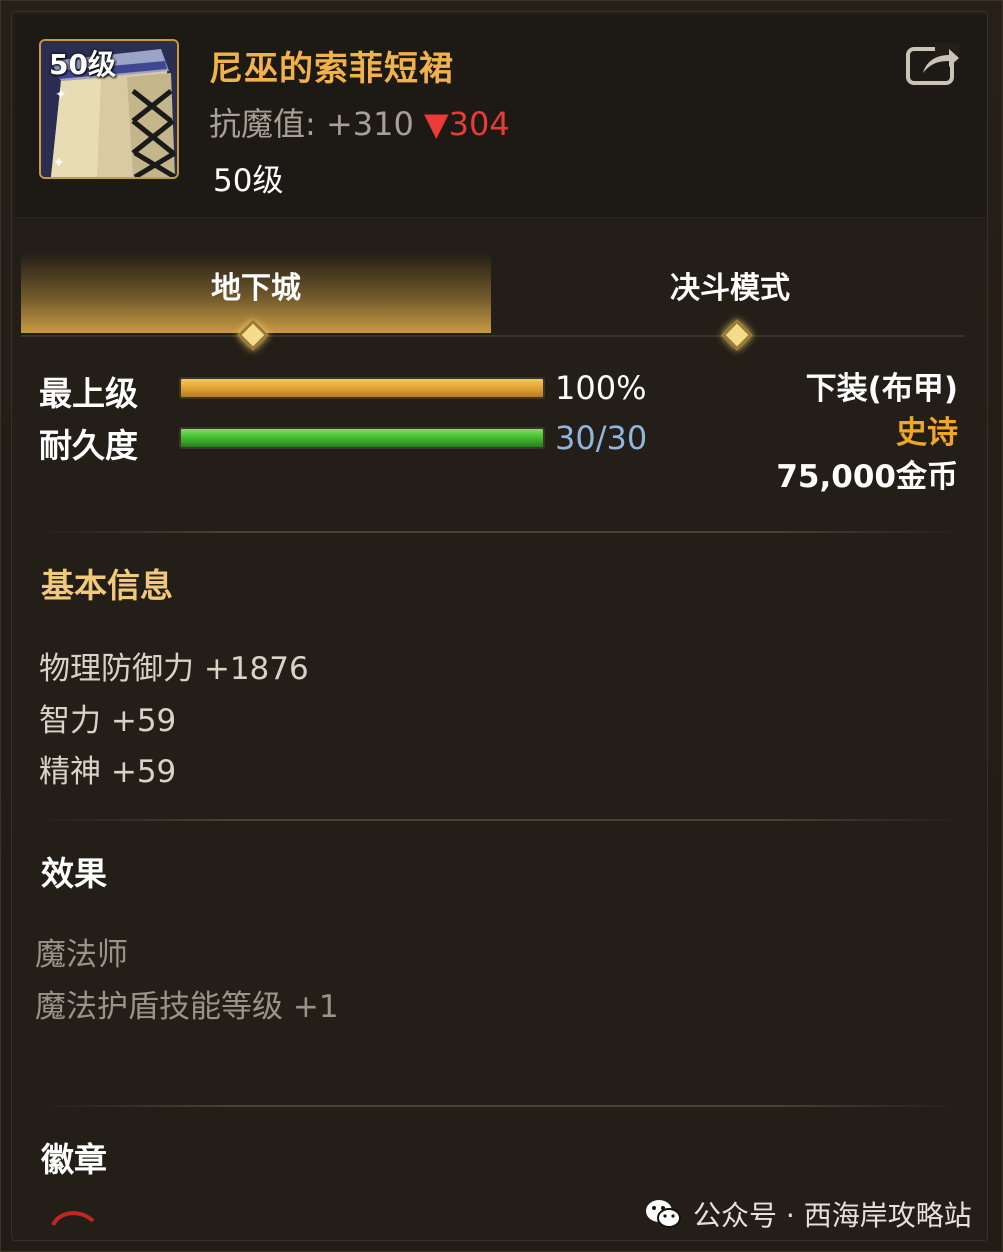 This screenshot has height=1252, width=1003. What do you see at coordinates (81, 955) in the screenshot?
I see `effect-line: 魔法师` at bounding box center [81, 955].